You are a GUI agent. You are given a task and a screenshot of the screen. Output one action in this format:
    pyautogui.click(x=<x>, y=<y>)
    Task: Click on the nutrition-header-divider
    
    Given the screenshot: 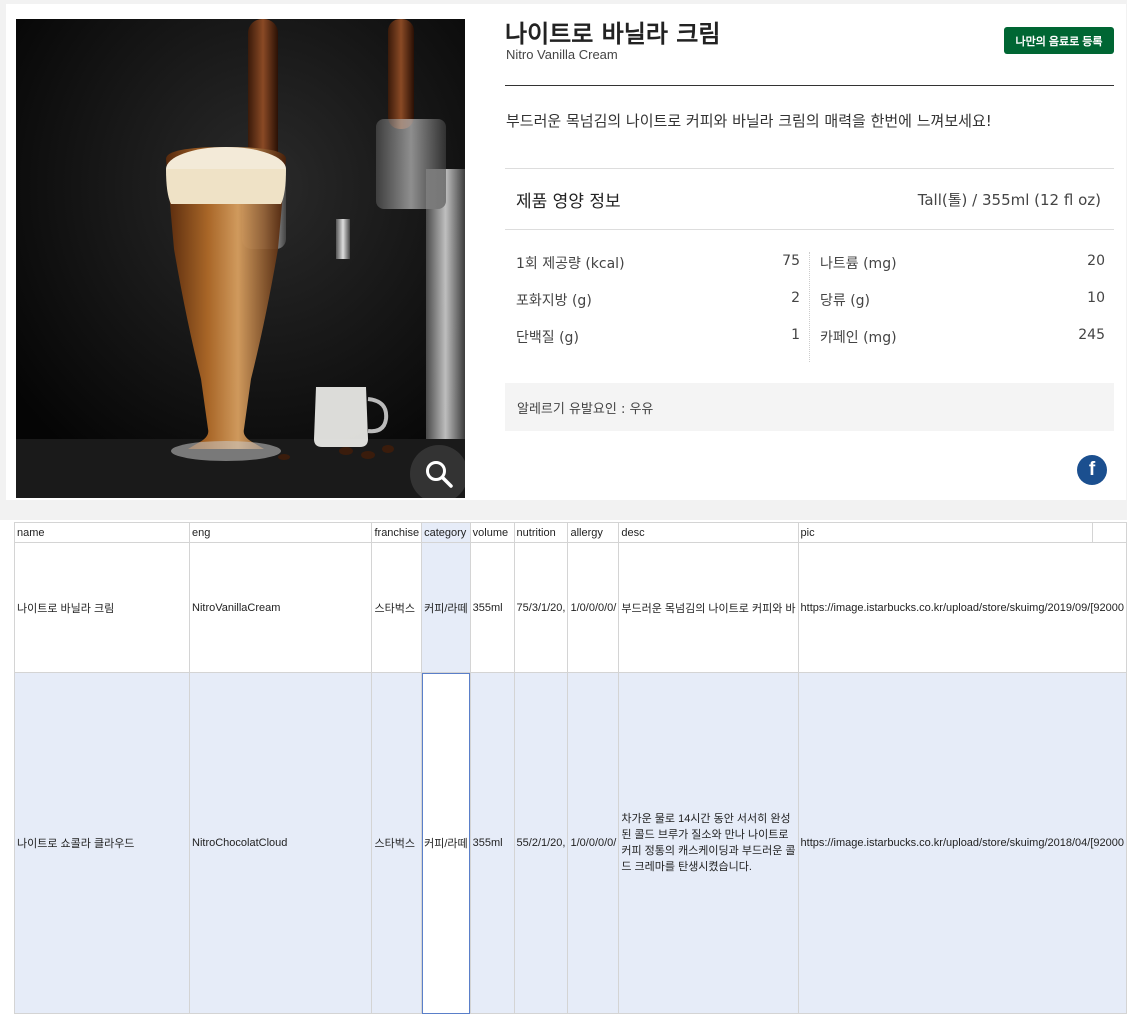 What is the action you would take?
    pyautogui.click(x=809, y=229)
    